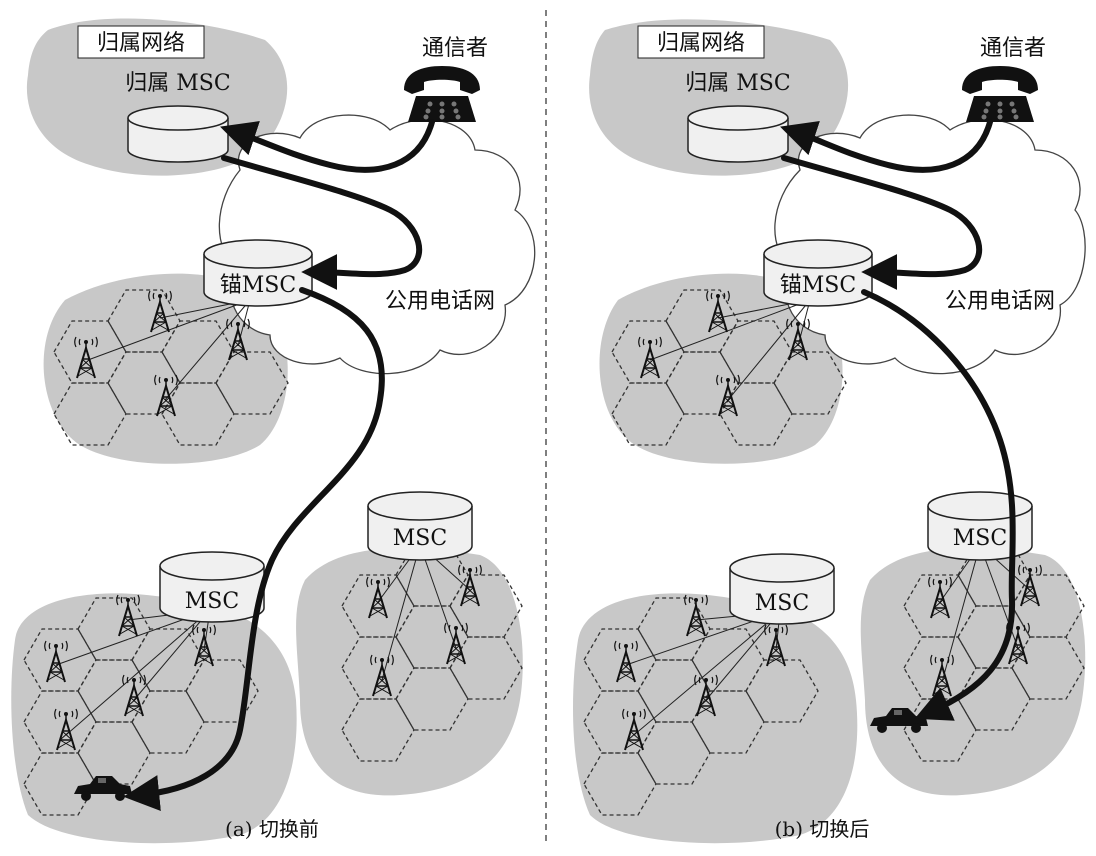 Image resolution: width=1096 pixels, height=856 pixels. What do you see at coordinates (272, 829) in the screenshot?
I see `caption-before: (a) 切换前` at bounding box center [272, 829].